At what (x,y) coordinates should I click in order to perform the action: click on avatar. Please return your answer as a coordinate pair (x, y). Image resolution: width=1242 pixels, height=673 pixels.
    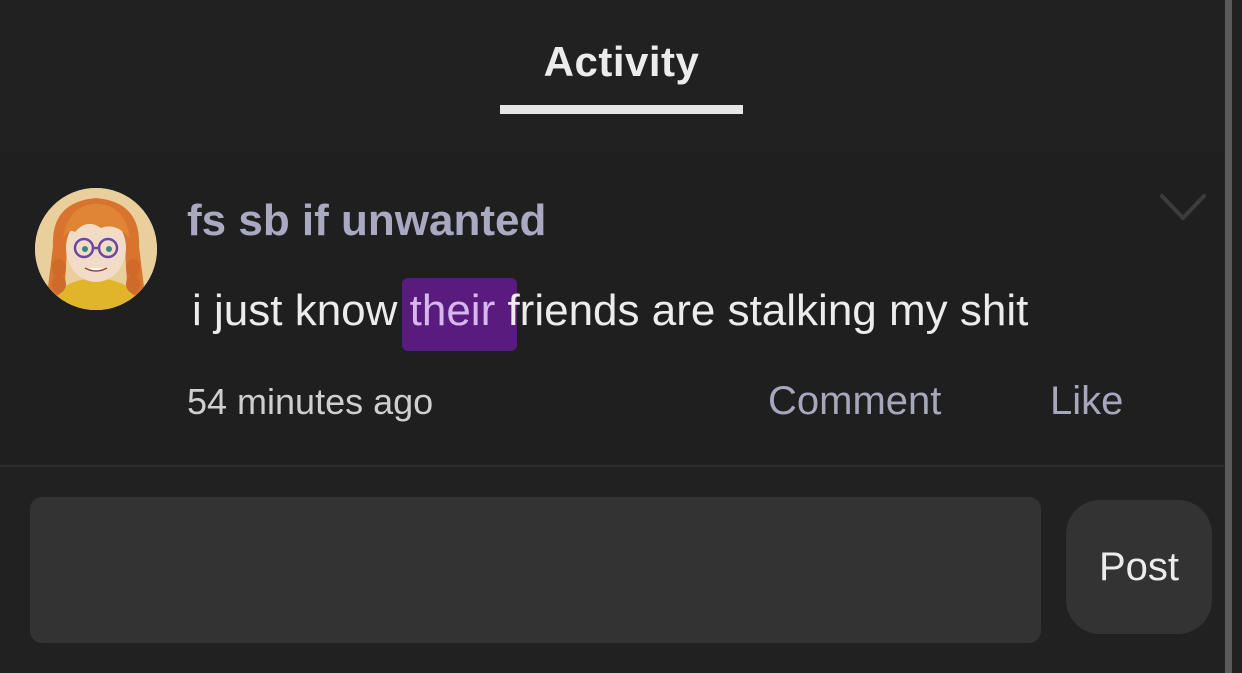
    Looking at the image, I should click on (96, 249).